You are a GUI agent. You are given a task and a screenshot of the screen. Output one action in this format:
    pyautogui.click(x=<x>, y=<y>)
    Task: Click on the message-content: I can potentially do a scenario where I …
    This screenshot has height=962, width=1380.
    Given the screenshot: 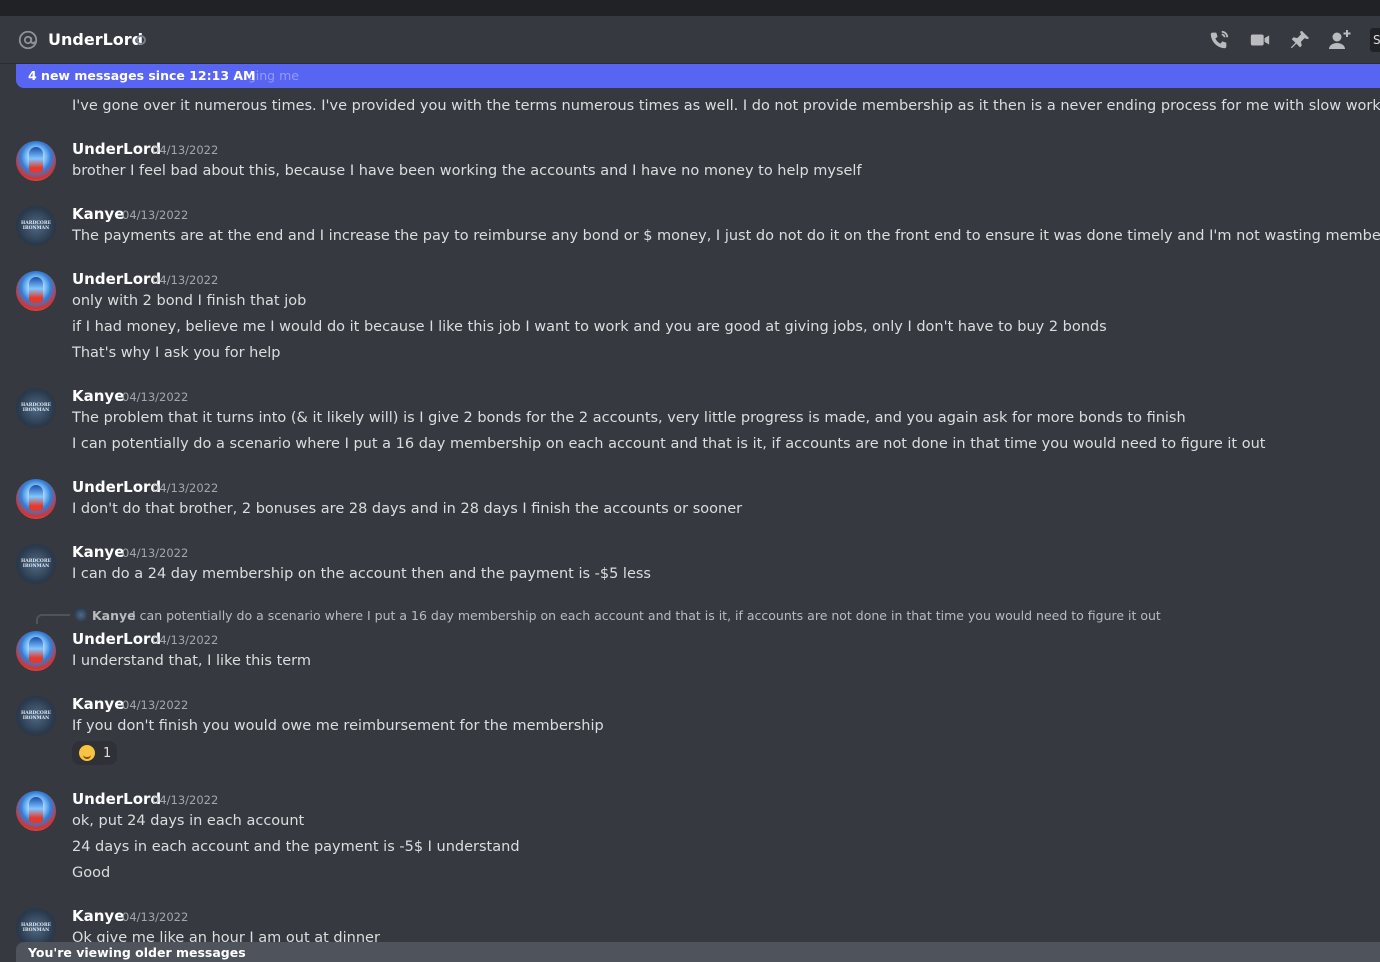 What is the action you would take?
    pyautogui.click(x=669, y=444)
    